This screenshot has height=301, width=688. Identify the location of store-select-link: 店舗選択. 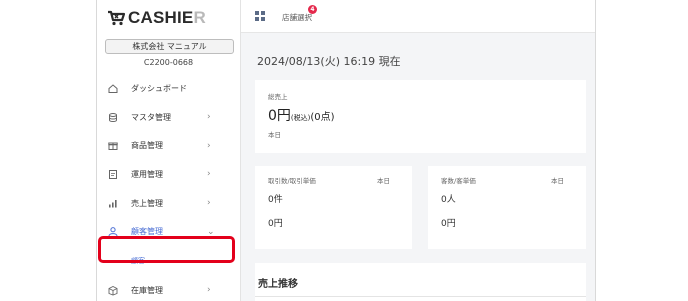
(297, 17).